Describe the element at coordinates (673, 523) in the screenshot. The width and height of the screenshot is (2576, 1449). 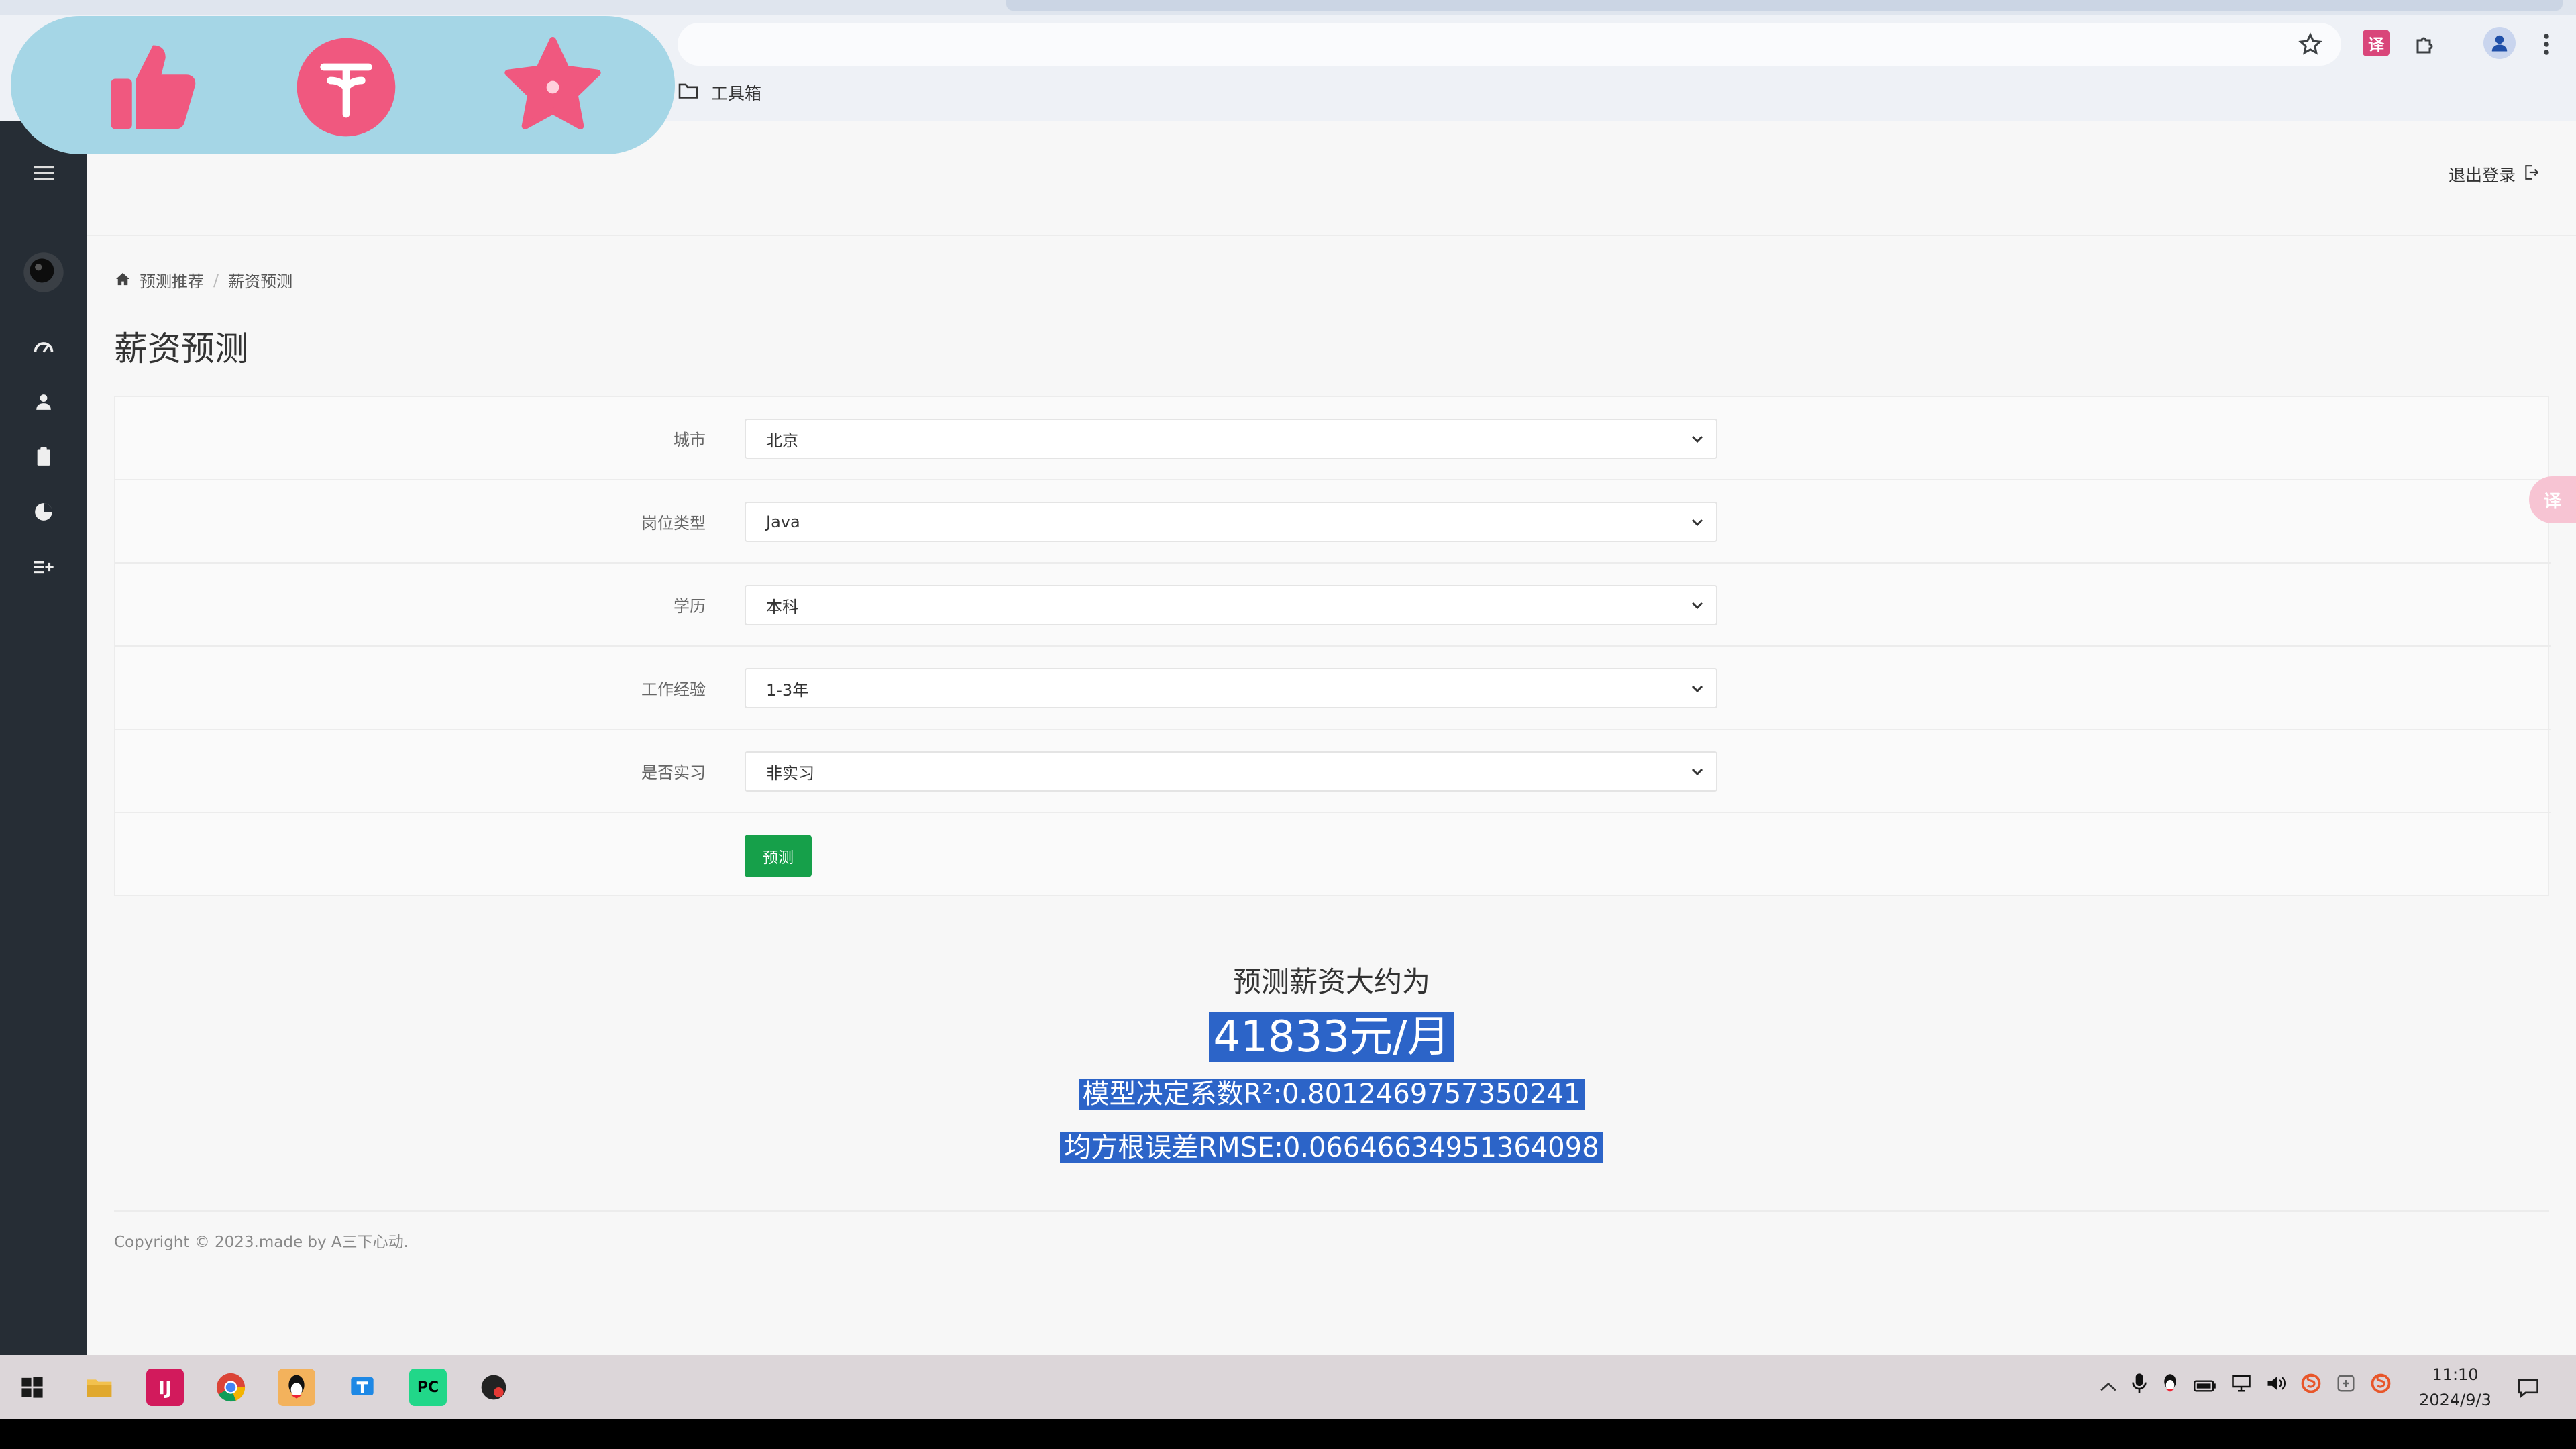
I see `job-type-label: 岗位类型` at that location.